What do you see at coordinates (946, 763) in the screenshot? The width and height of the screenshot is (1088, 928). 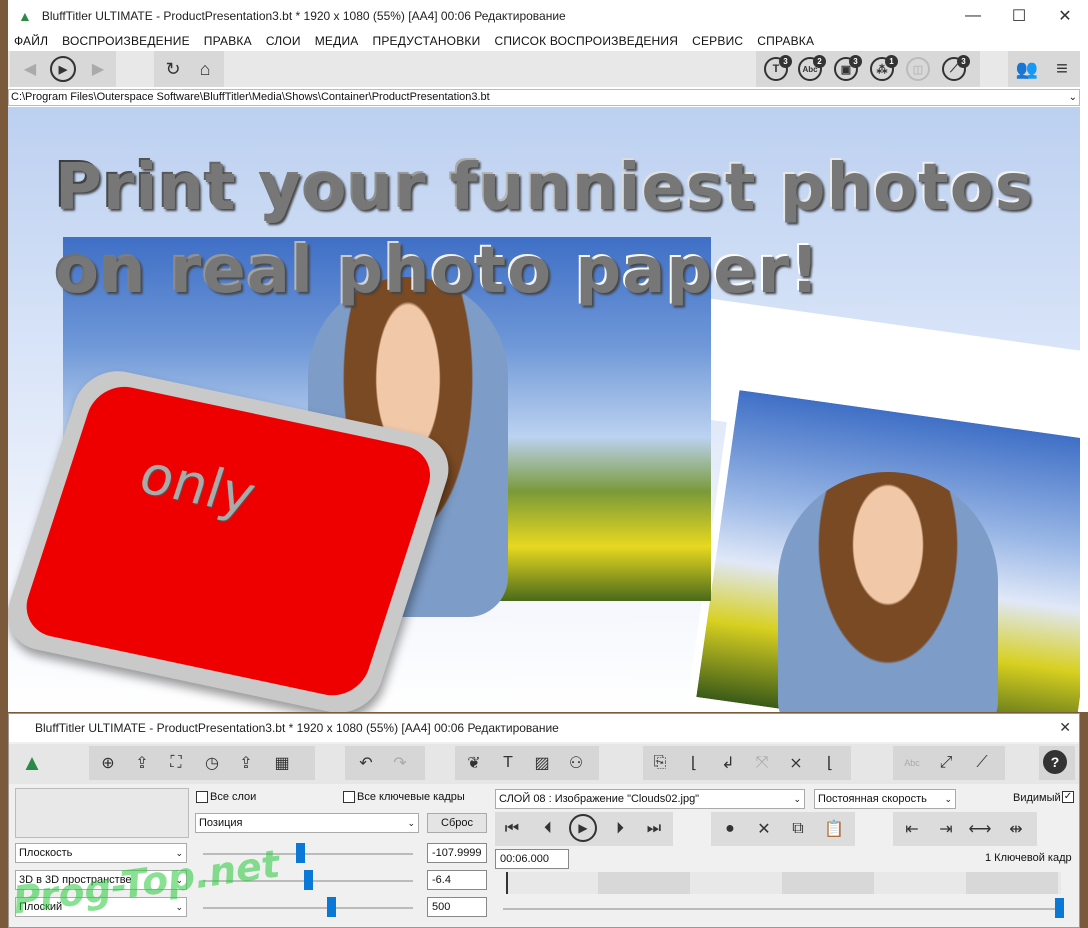 I see `image-view-icon: ⤢` at bounding box center [946, 763].